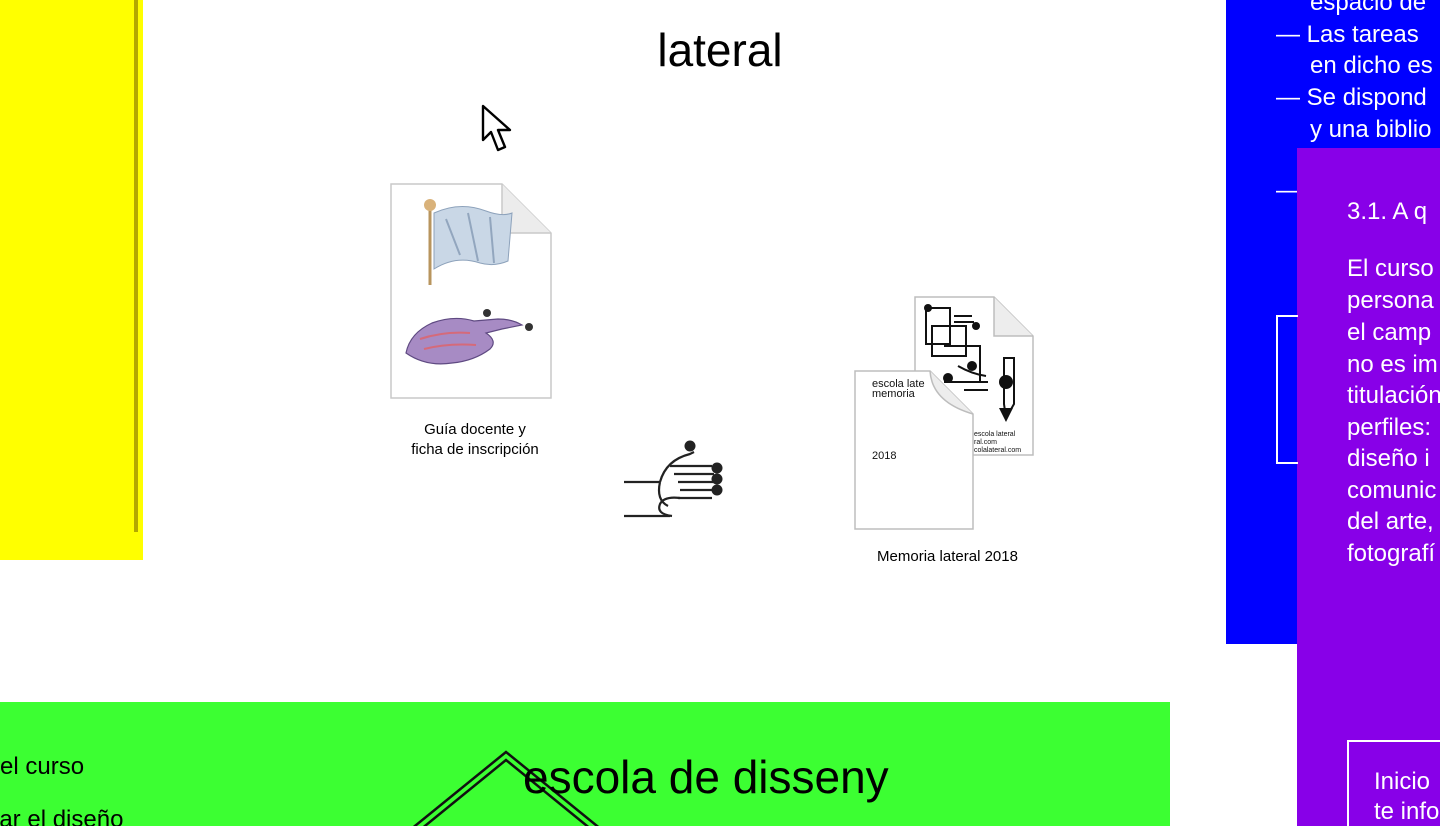 Image resolution: width=1440 pixels, height=826 pixels. What do you see at coordinates (706, 777) in the screenshot?
I see `green-window-title: escola de disseny` at bounding box center [706, 777].